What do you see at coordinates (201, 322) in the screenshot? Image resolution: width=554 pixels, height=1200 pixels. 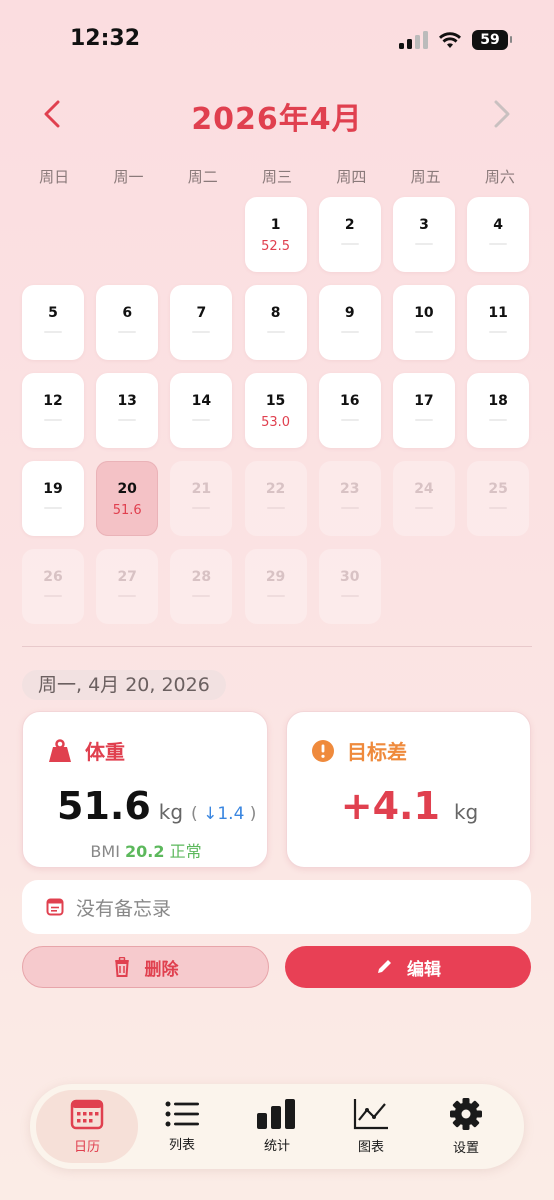 I see `calendar-day-7: 7` at bounding box center [201, 322].